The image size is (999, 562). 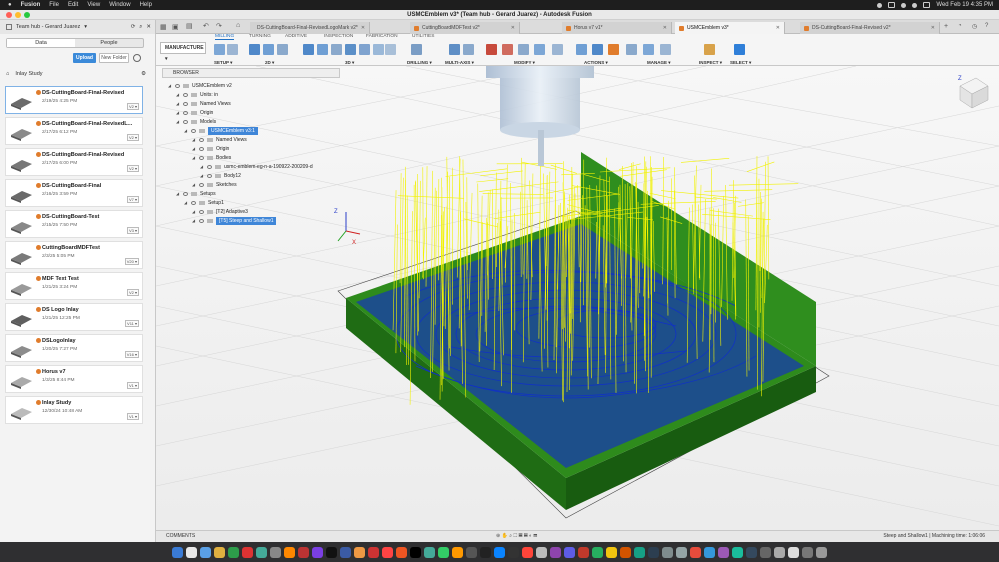 What do you see at coordinates (268, 49) in the screenshot?
I see `2d-pocket-icon` at bounding box center [268, 49].